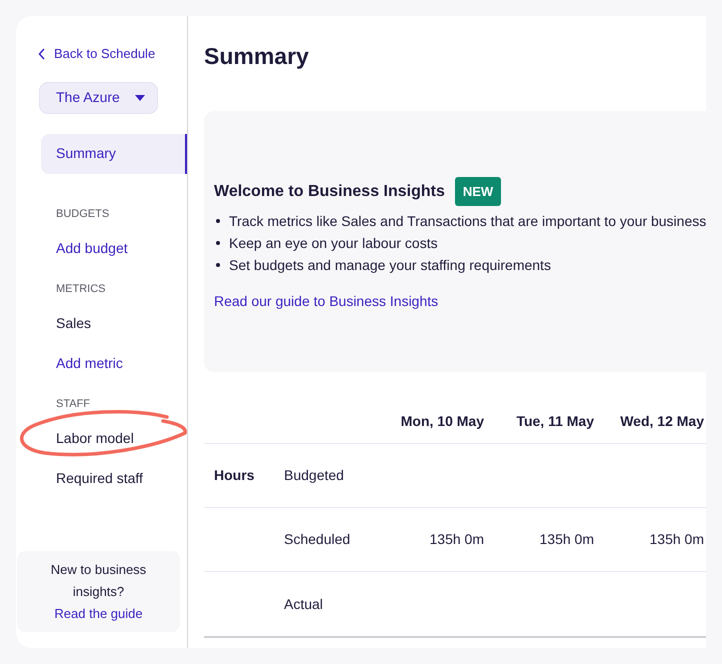 This screenshot has height=664, width=722. Describe the element at coordinates (82, 214) in the screenshot. I see `section-label: BUDGETS` at that location.